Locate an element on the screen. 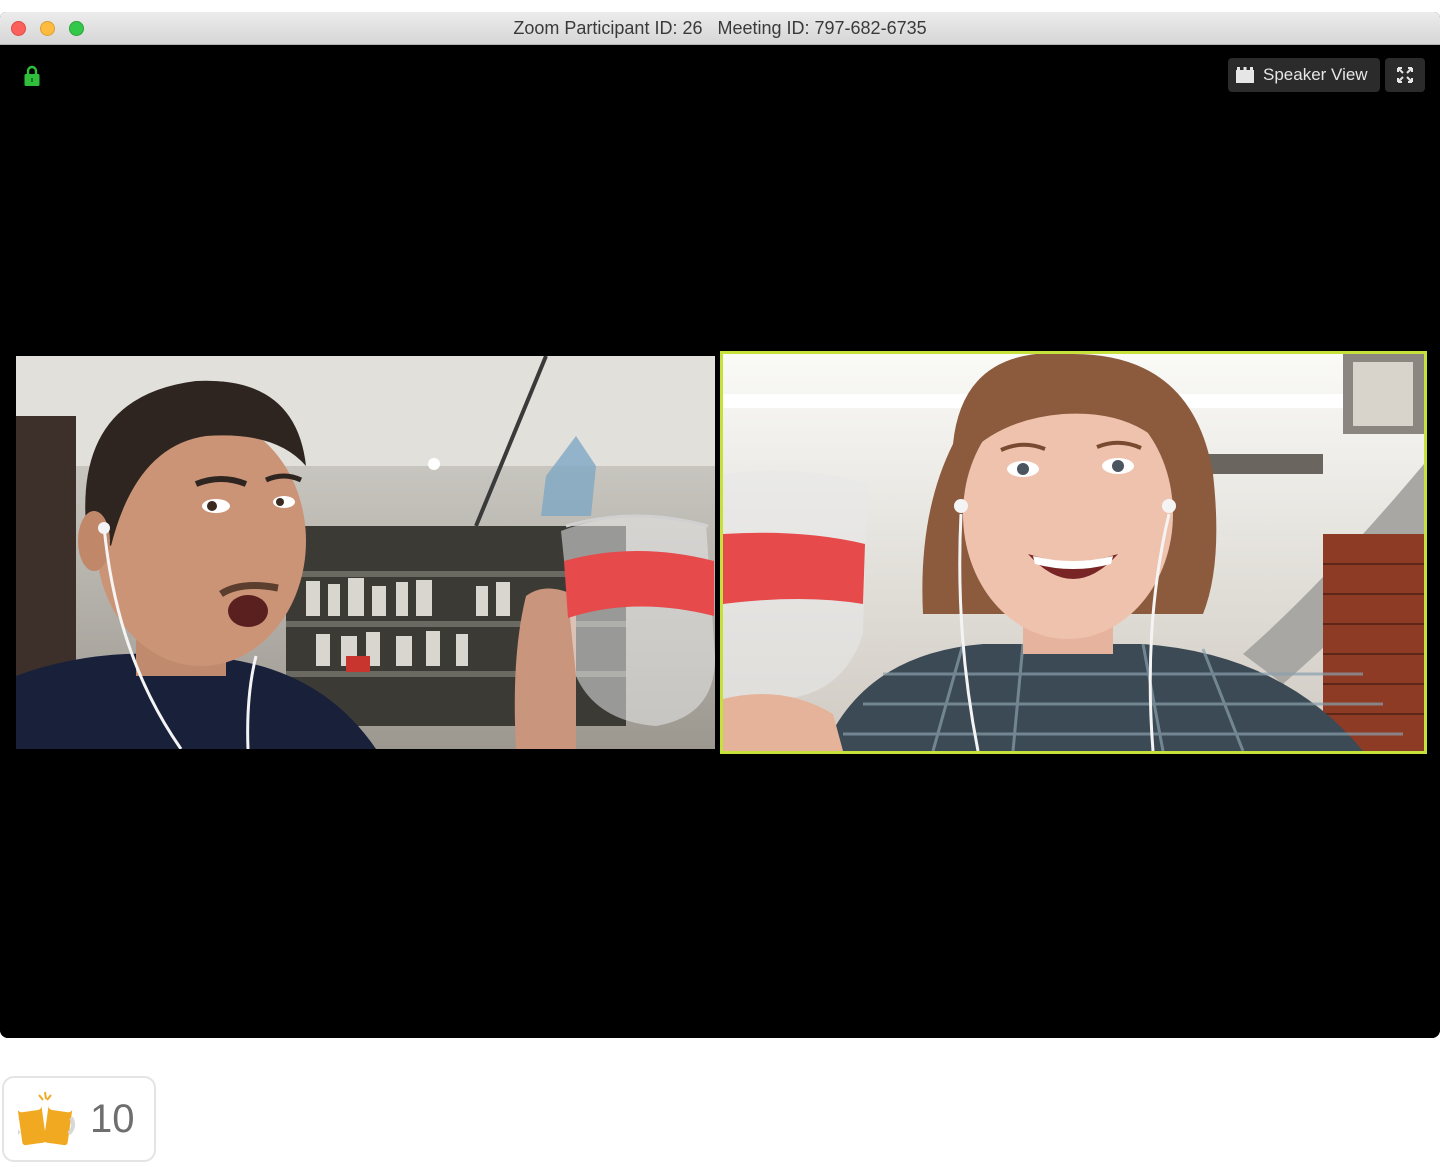 Image resolution: width=1440 pixels, height=1167 pixels. fullscreen-button is located at coordinates (1405, 75).